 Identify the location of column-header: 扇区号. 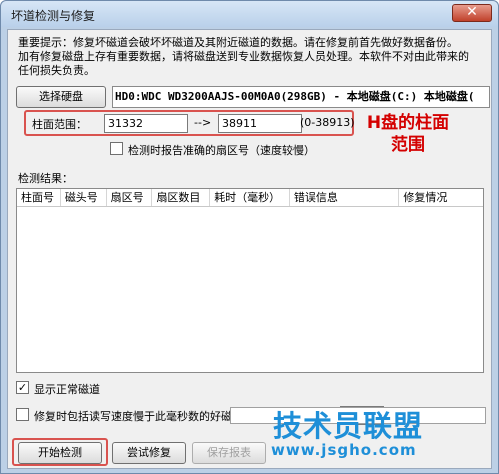
(130, 197).